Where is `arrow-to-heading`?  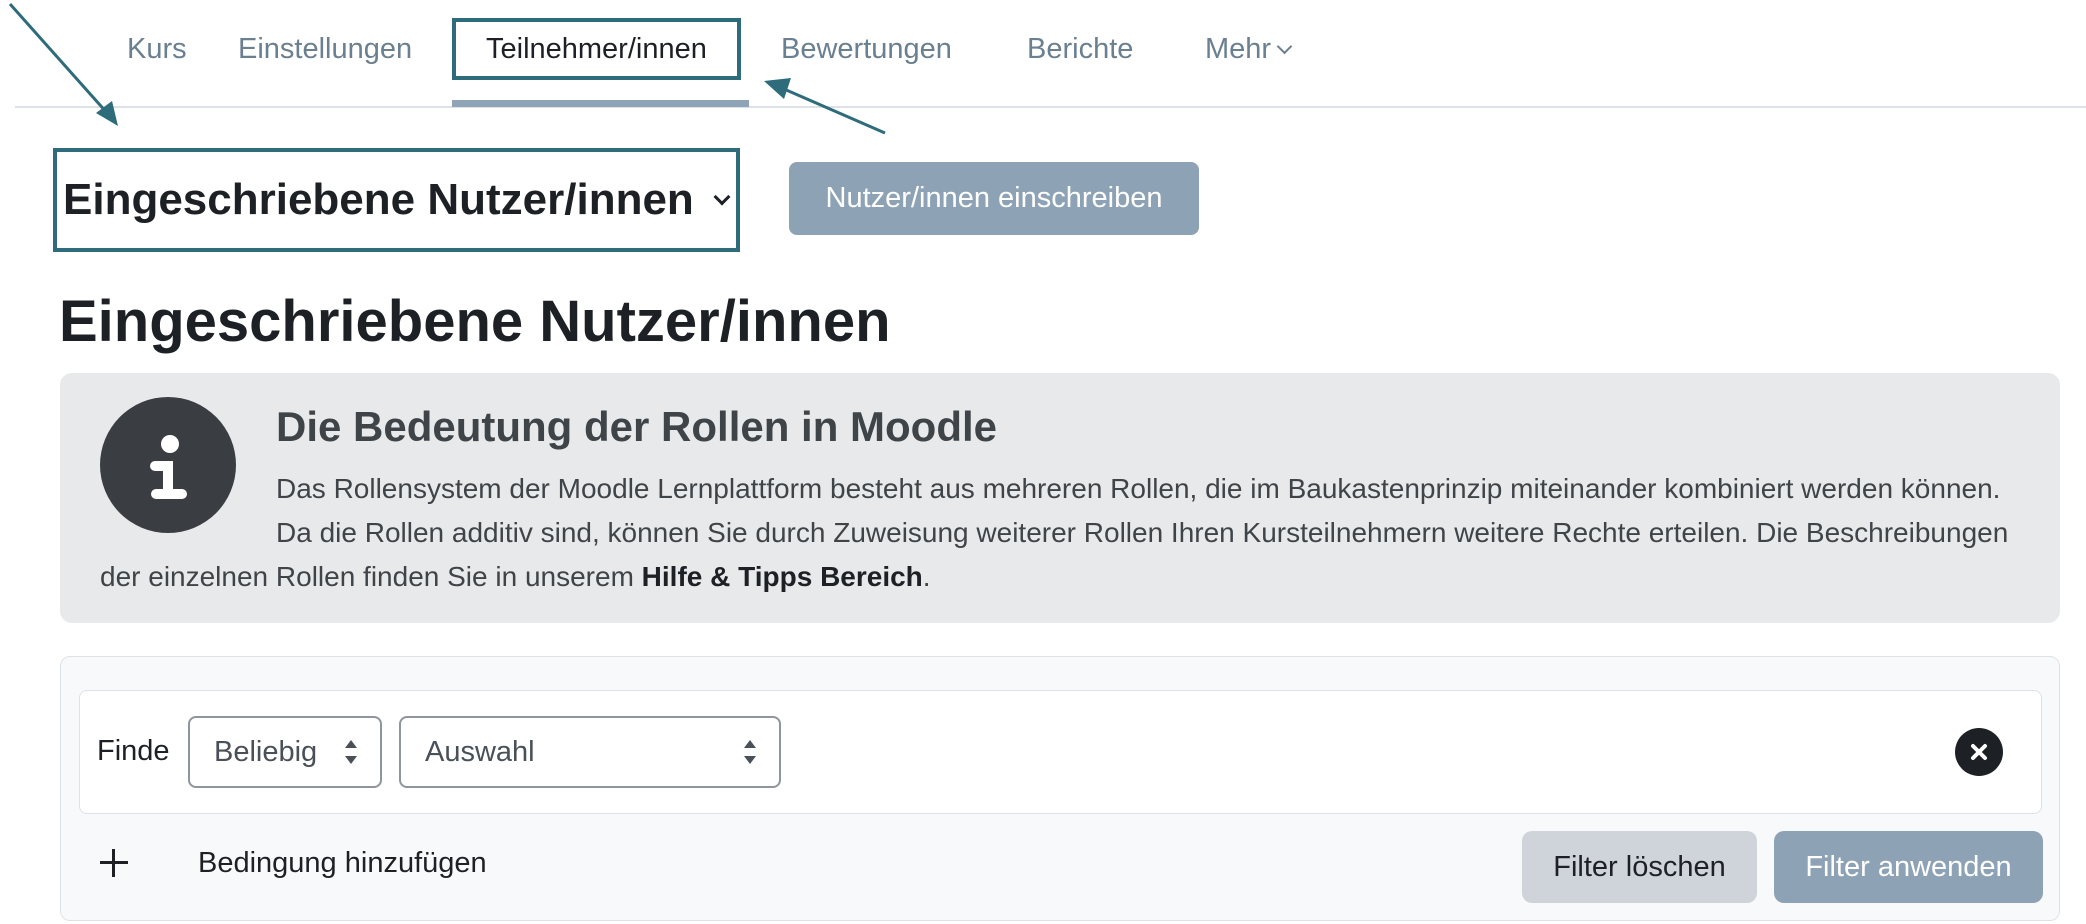 arrow-to-heading is located at coordinates (63, 64).